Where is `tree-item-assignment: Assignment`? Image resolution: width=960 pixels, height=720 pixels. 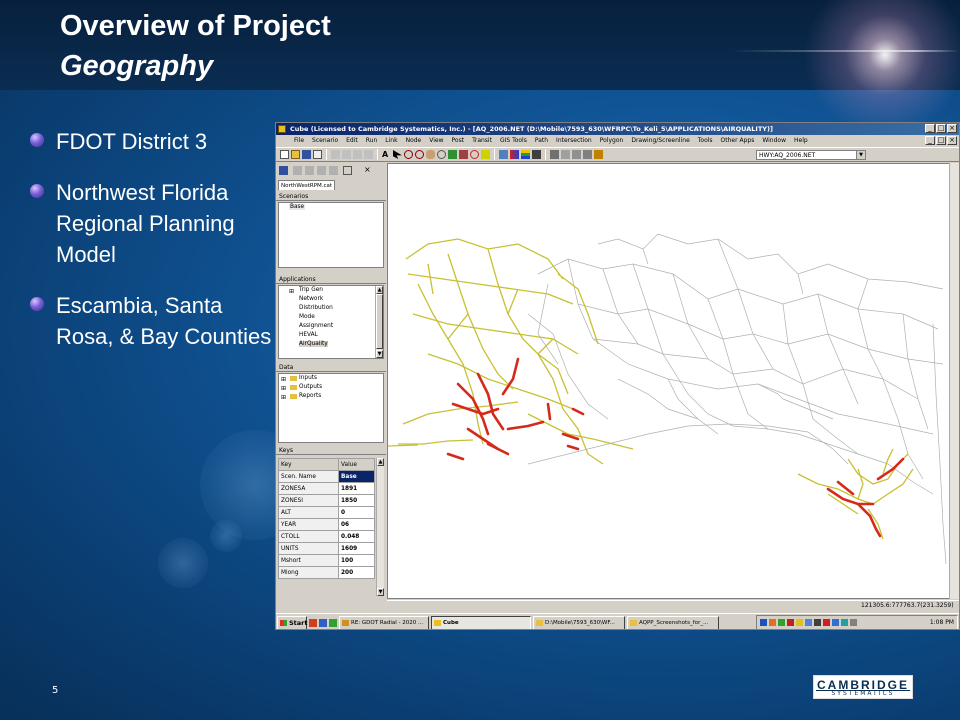 tree-item-assignment: Assignment is located at coordinates (331, 326).